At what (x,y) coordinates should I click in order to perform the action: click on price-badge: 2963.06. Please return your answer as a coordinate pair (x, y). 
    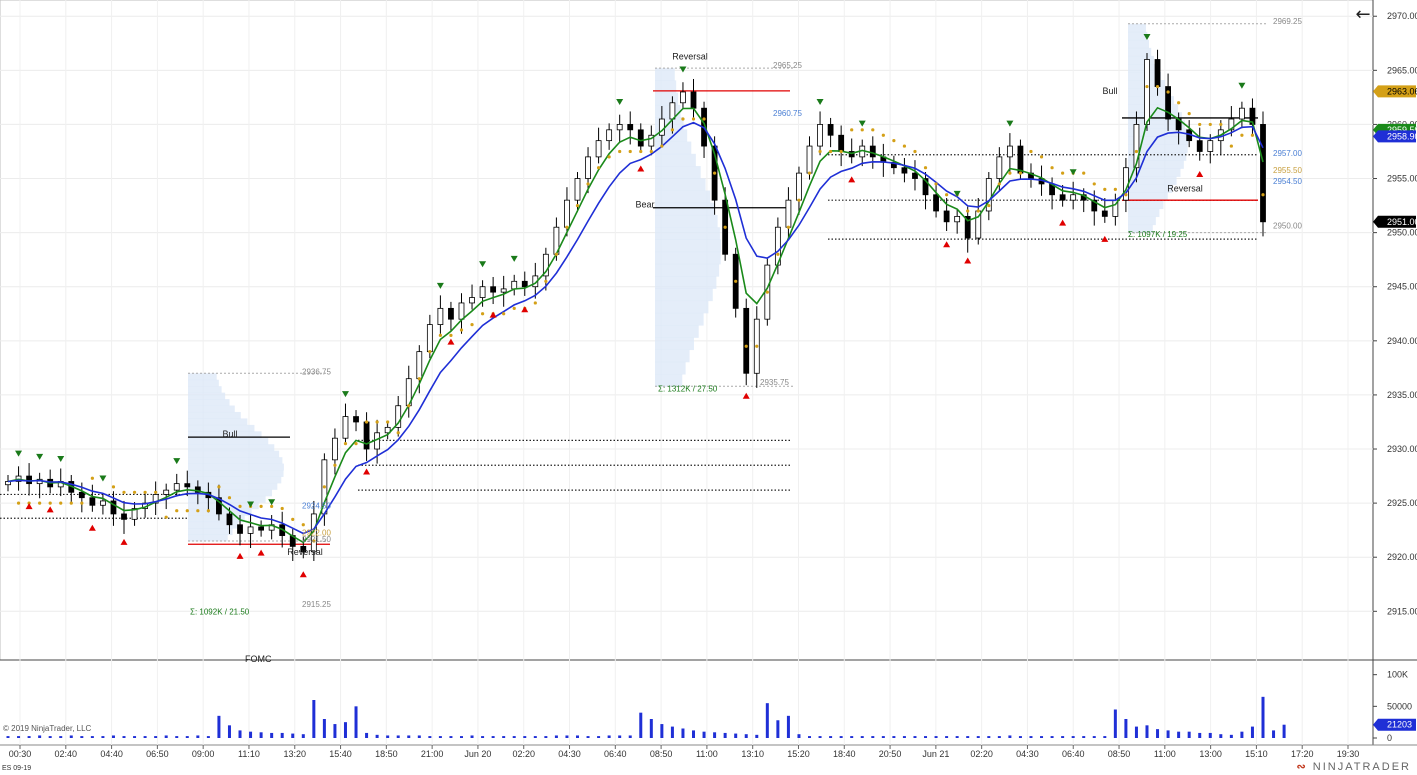
    Looking at the image, I should click on (1395, 91).